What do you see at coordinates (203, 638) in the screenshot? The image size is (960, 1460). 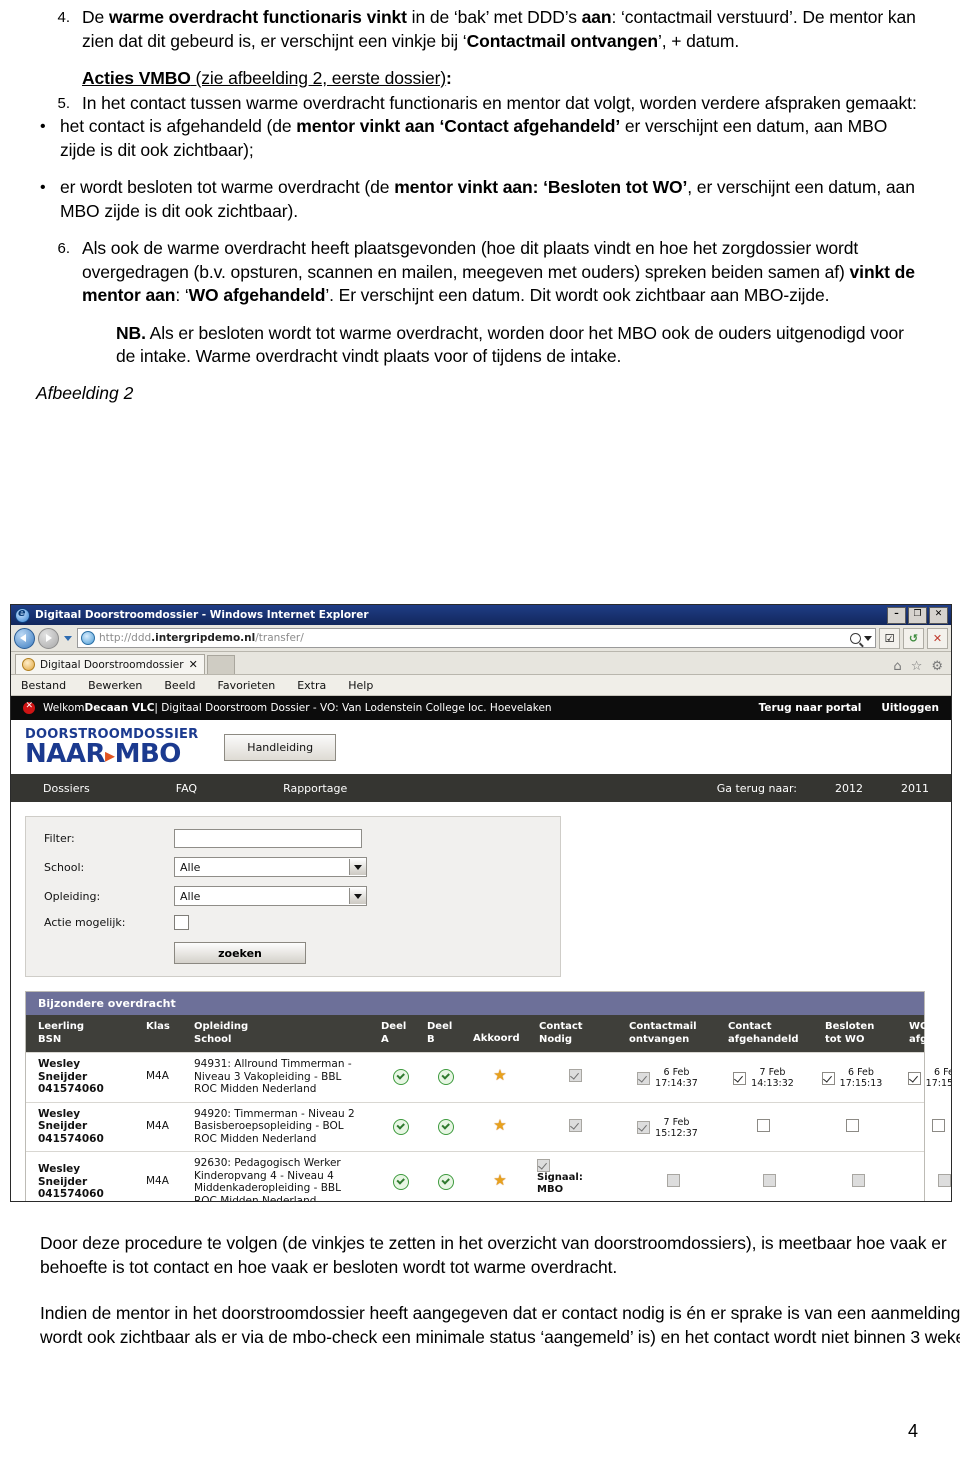 I see `url-domain: .intergripdemo.nl` at bounding box center [203, 638].